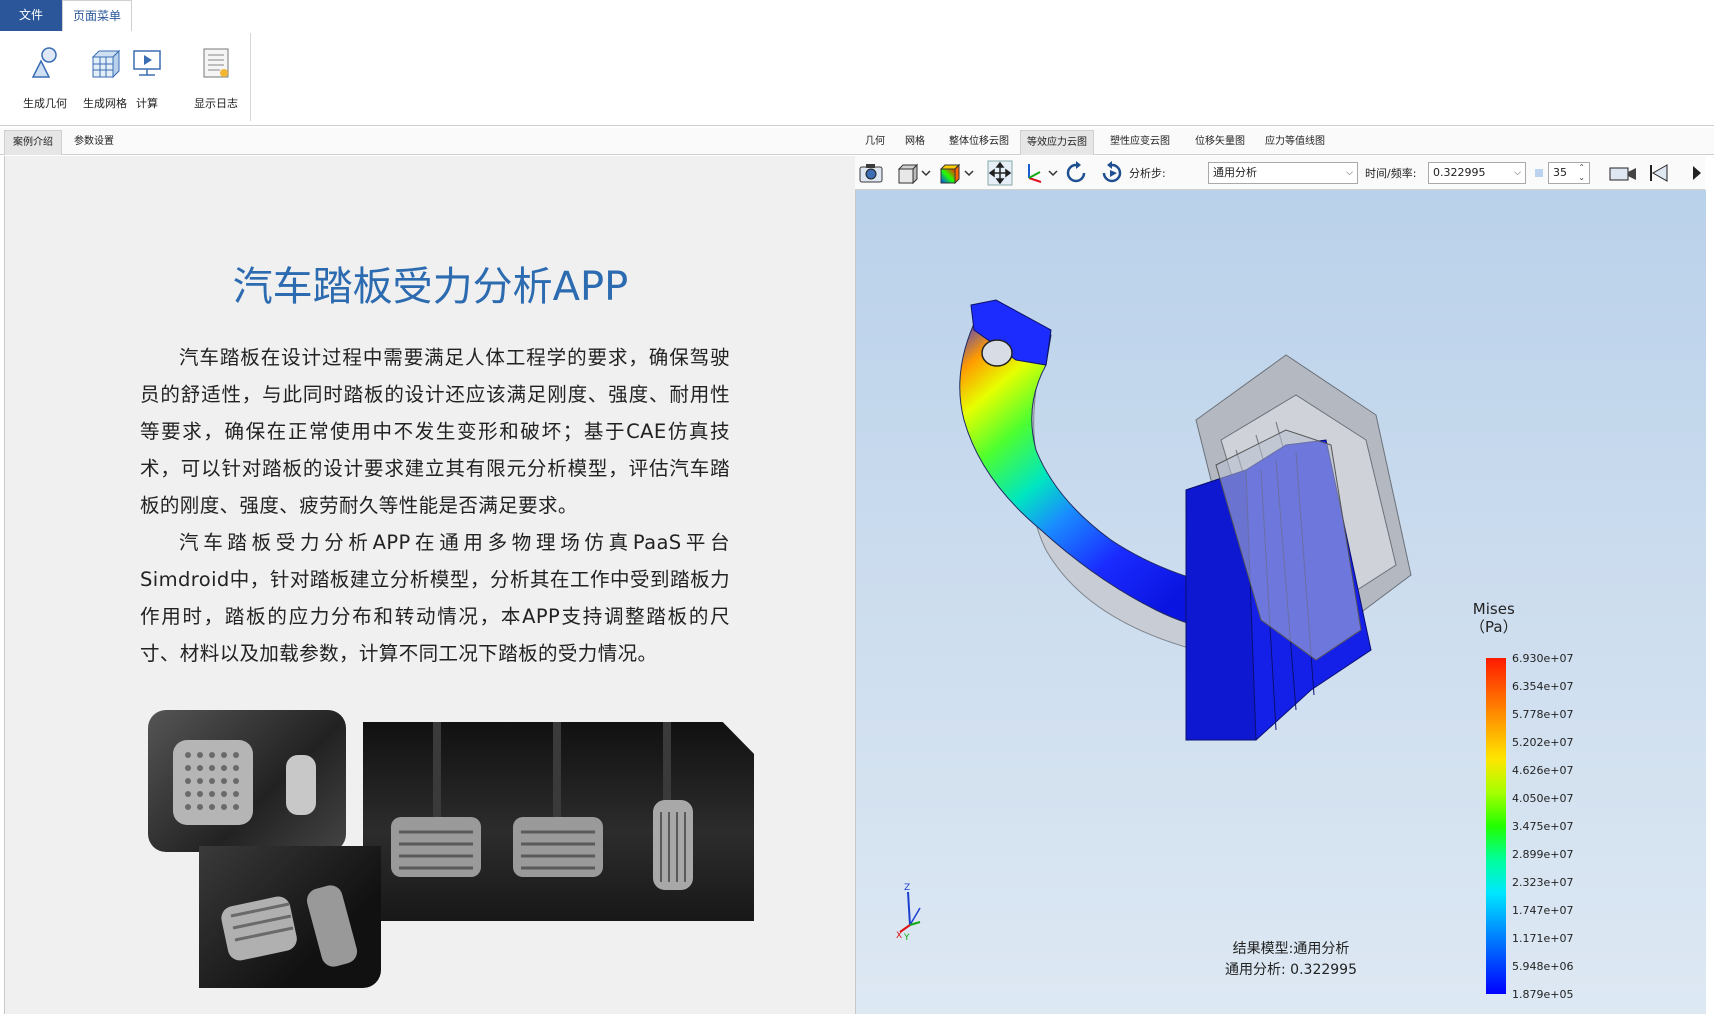 This screenshot has height=1014, width=1714. What do you see at coordinates (1291, 960) in the screenshot?
I see `result-info: 结果模型:通用分析 通用分析: 0.322995` at bounding box center [1291, 960].